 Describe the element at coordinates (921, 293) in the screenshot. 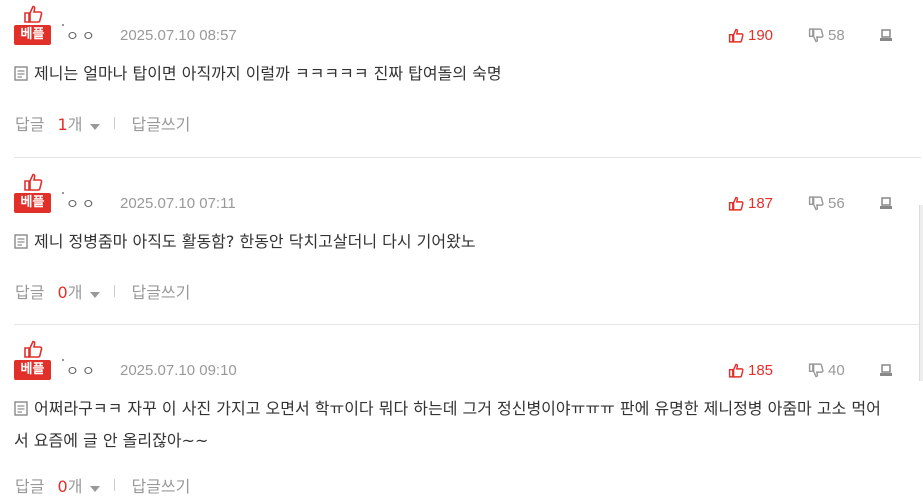

I see `scrollbar-edge` at that location.